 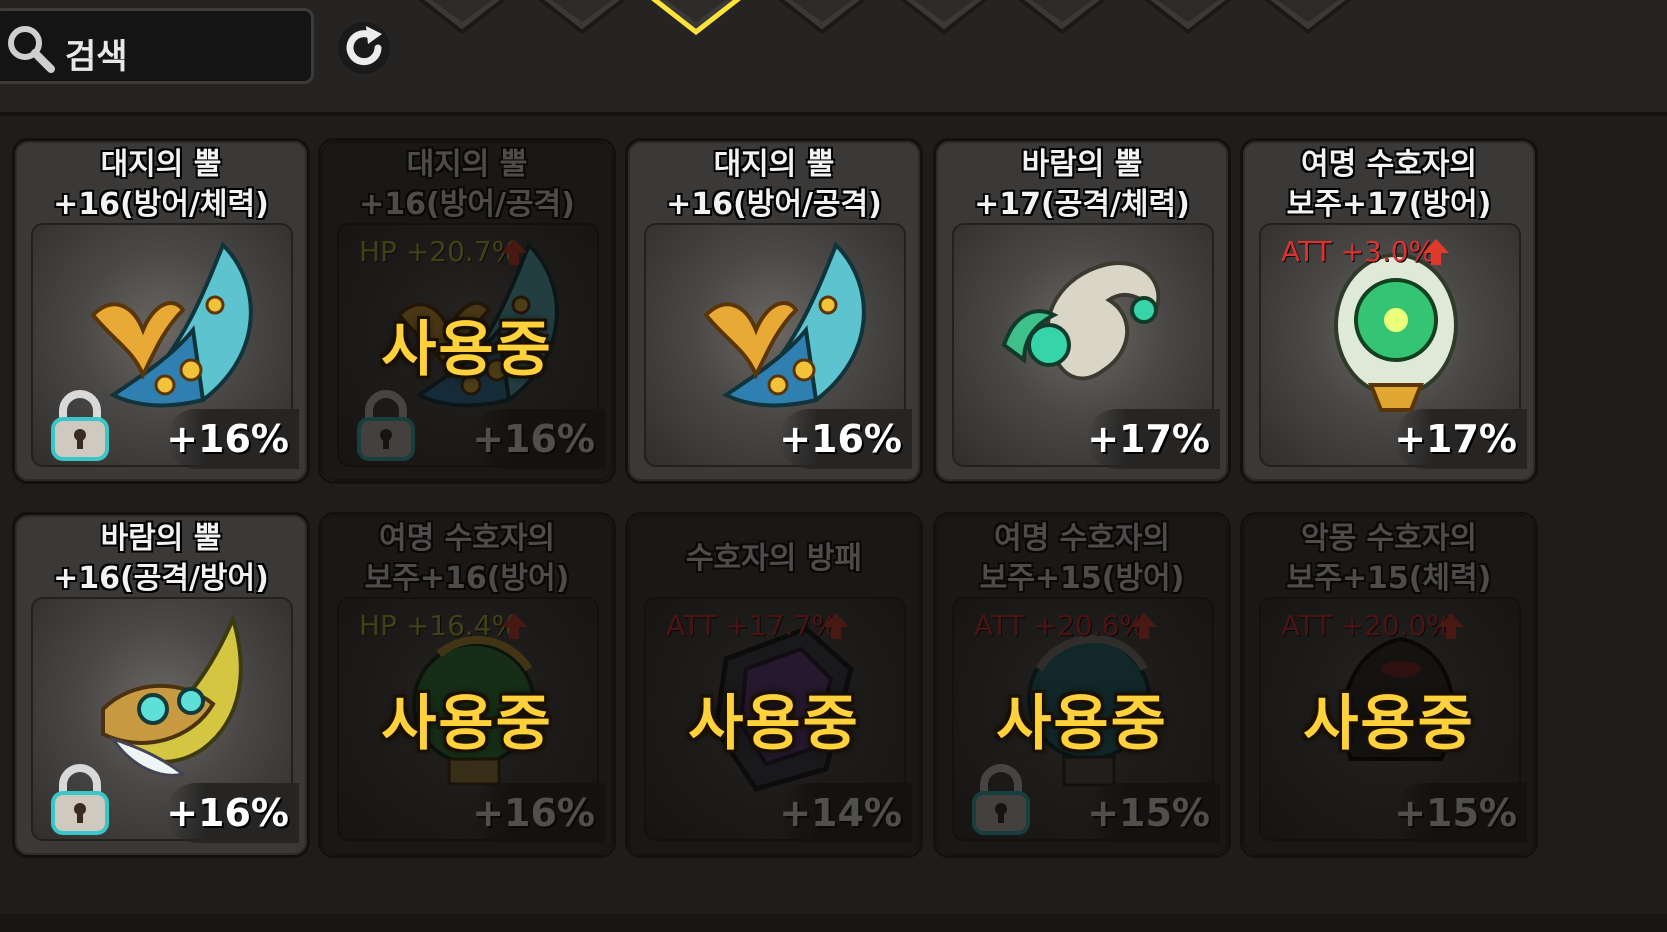 I want to click on brown-gem-icon, so click(x=1188, y=17).